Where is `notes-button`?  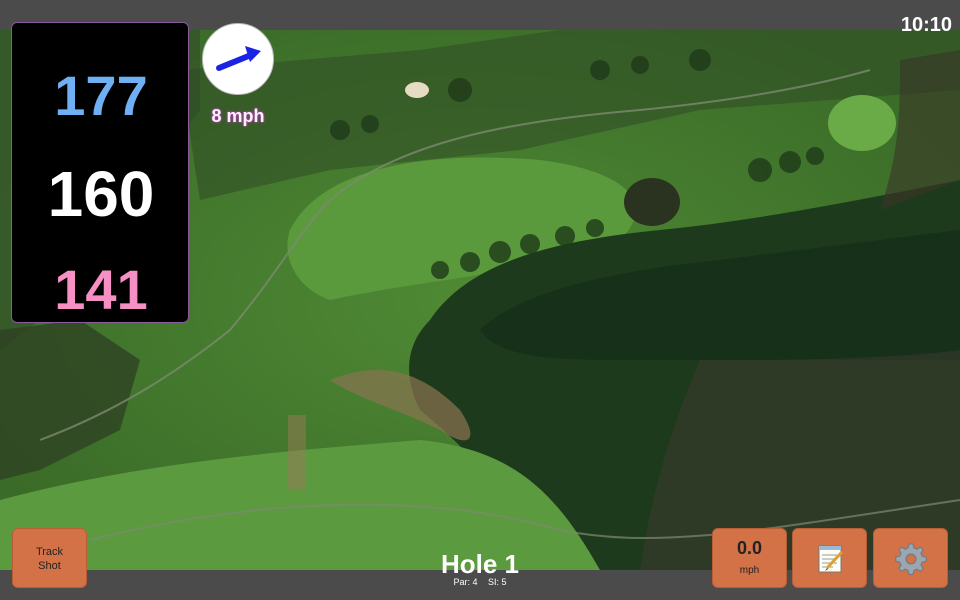
notes-button is located at coordinates (829, 558).